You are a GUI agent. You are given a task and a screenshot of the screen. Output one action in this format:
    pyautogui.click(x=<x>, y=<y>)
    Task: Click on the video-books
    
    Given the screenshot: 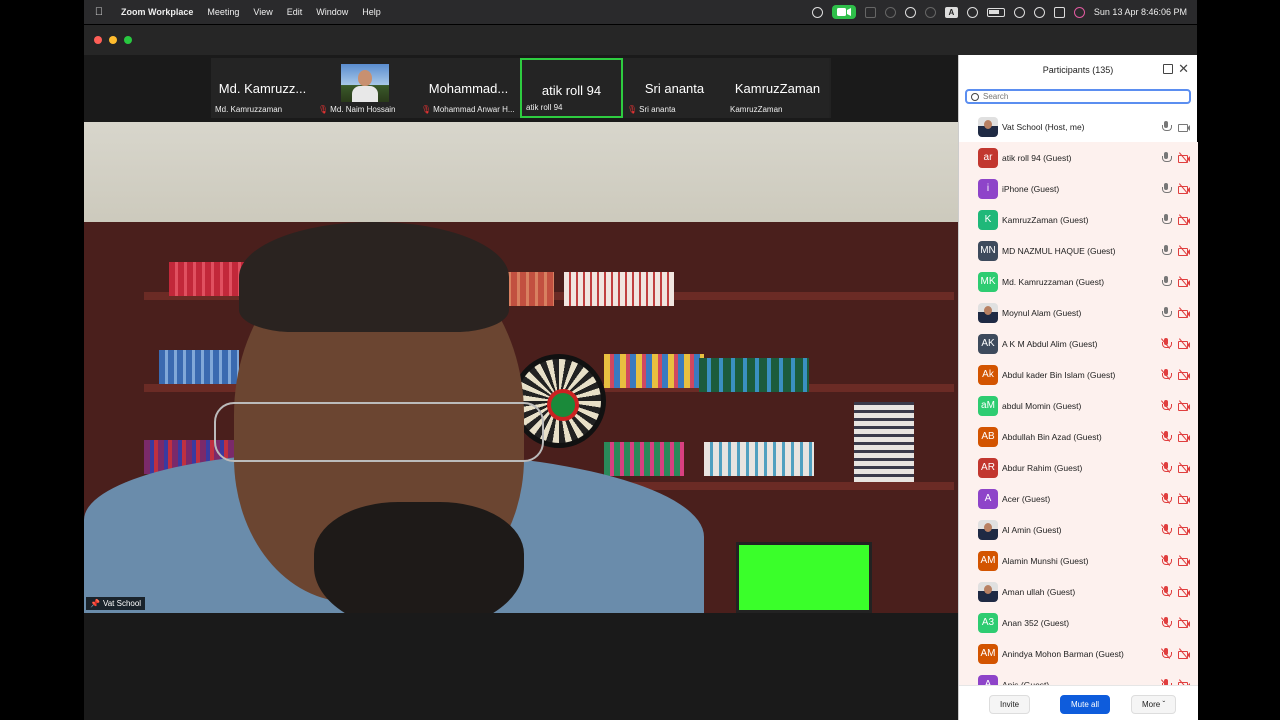 What is the action you would take?
    pyautogui.click(x=644, y=459)
    